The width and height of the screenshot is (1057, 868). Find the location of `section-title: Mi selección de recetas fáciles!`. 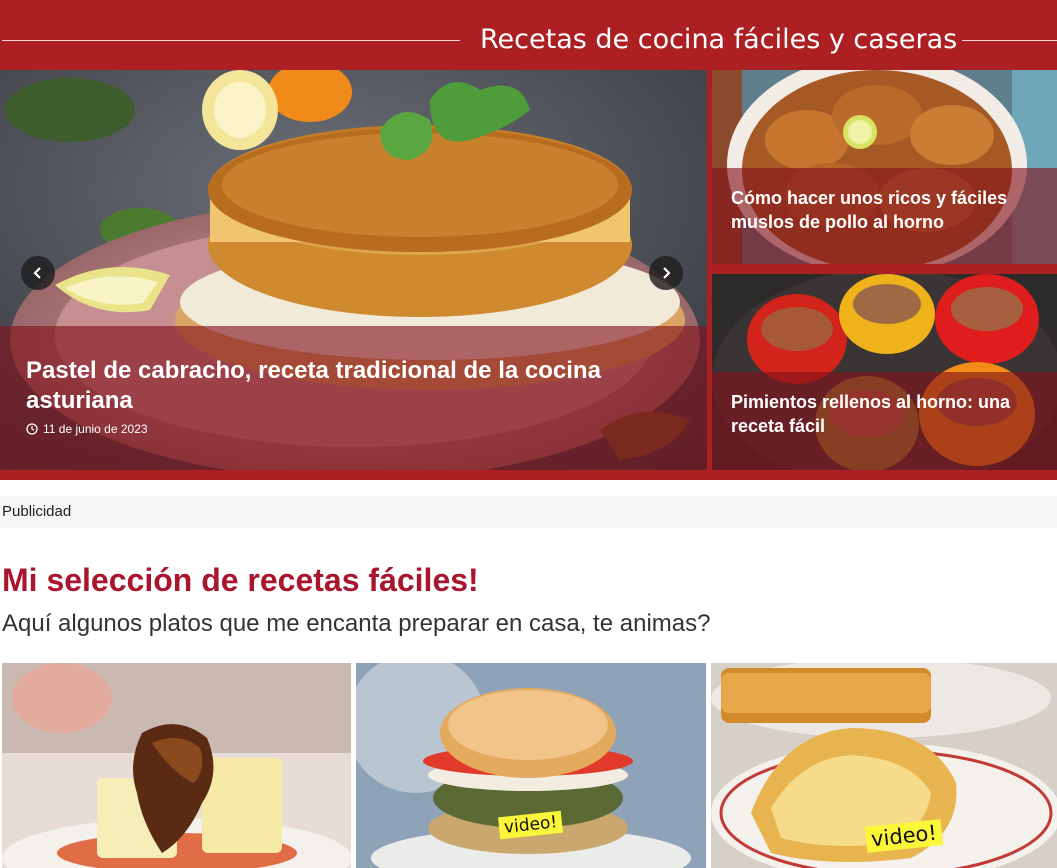

section-title: Mi selección de recetas fáciles! is located at coordinates (240, 580).